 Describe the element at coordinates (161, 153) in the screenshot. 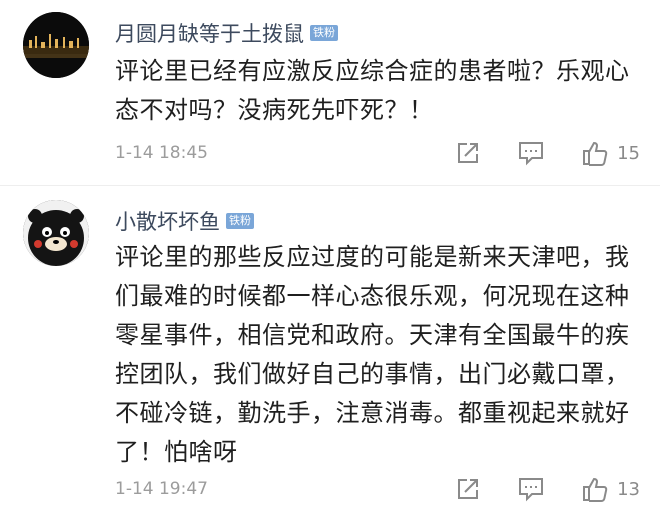

I see `comment-time: 1-14 18:45` at that location.